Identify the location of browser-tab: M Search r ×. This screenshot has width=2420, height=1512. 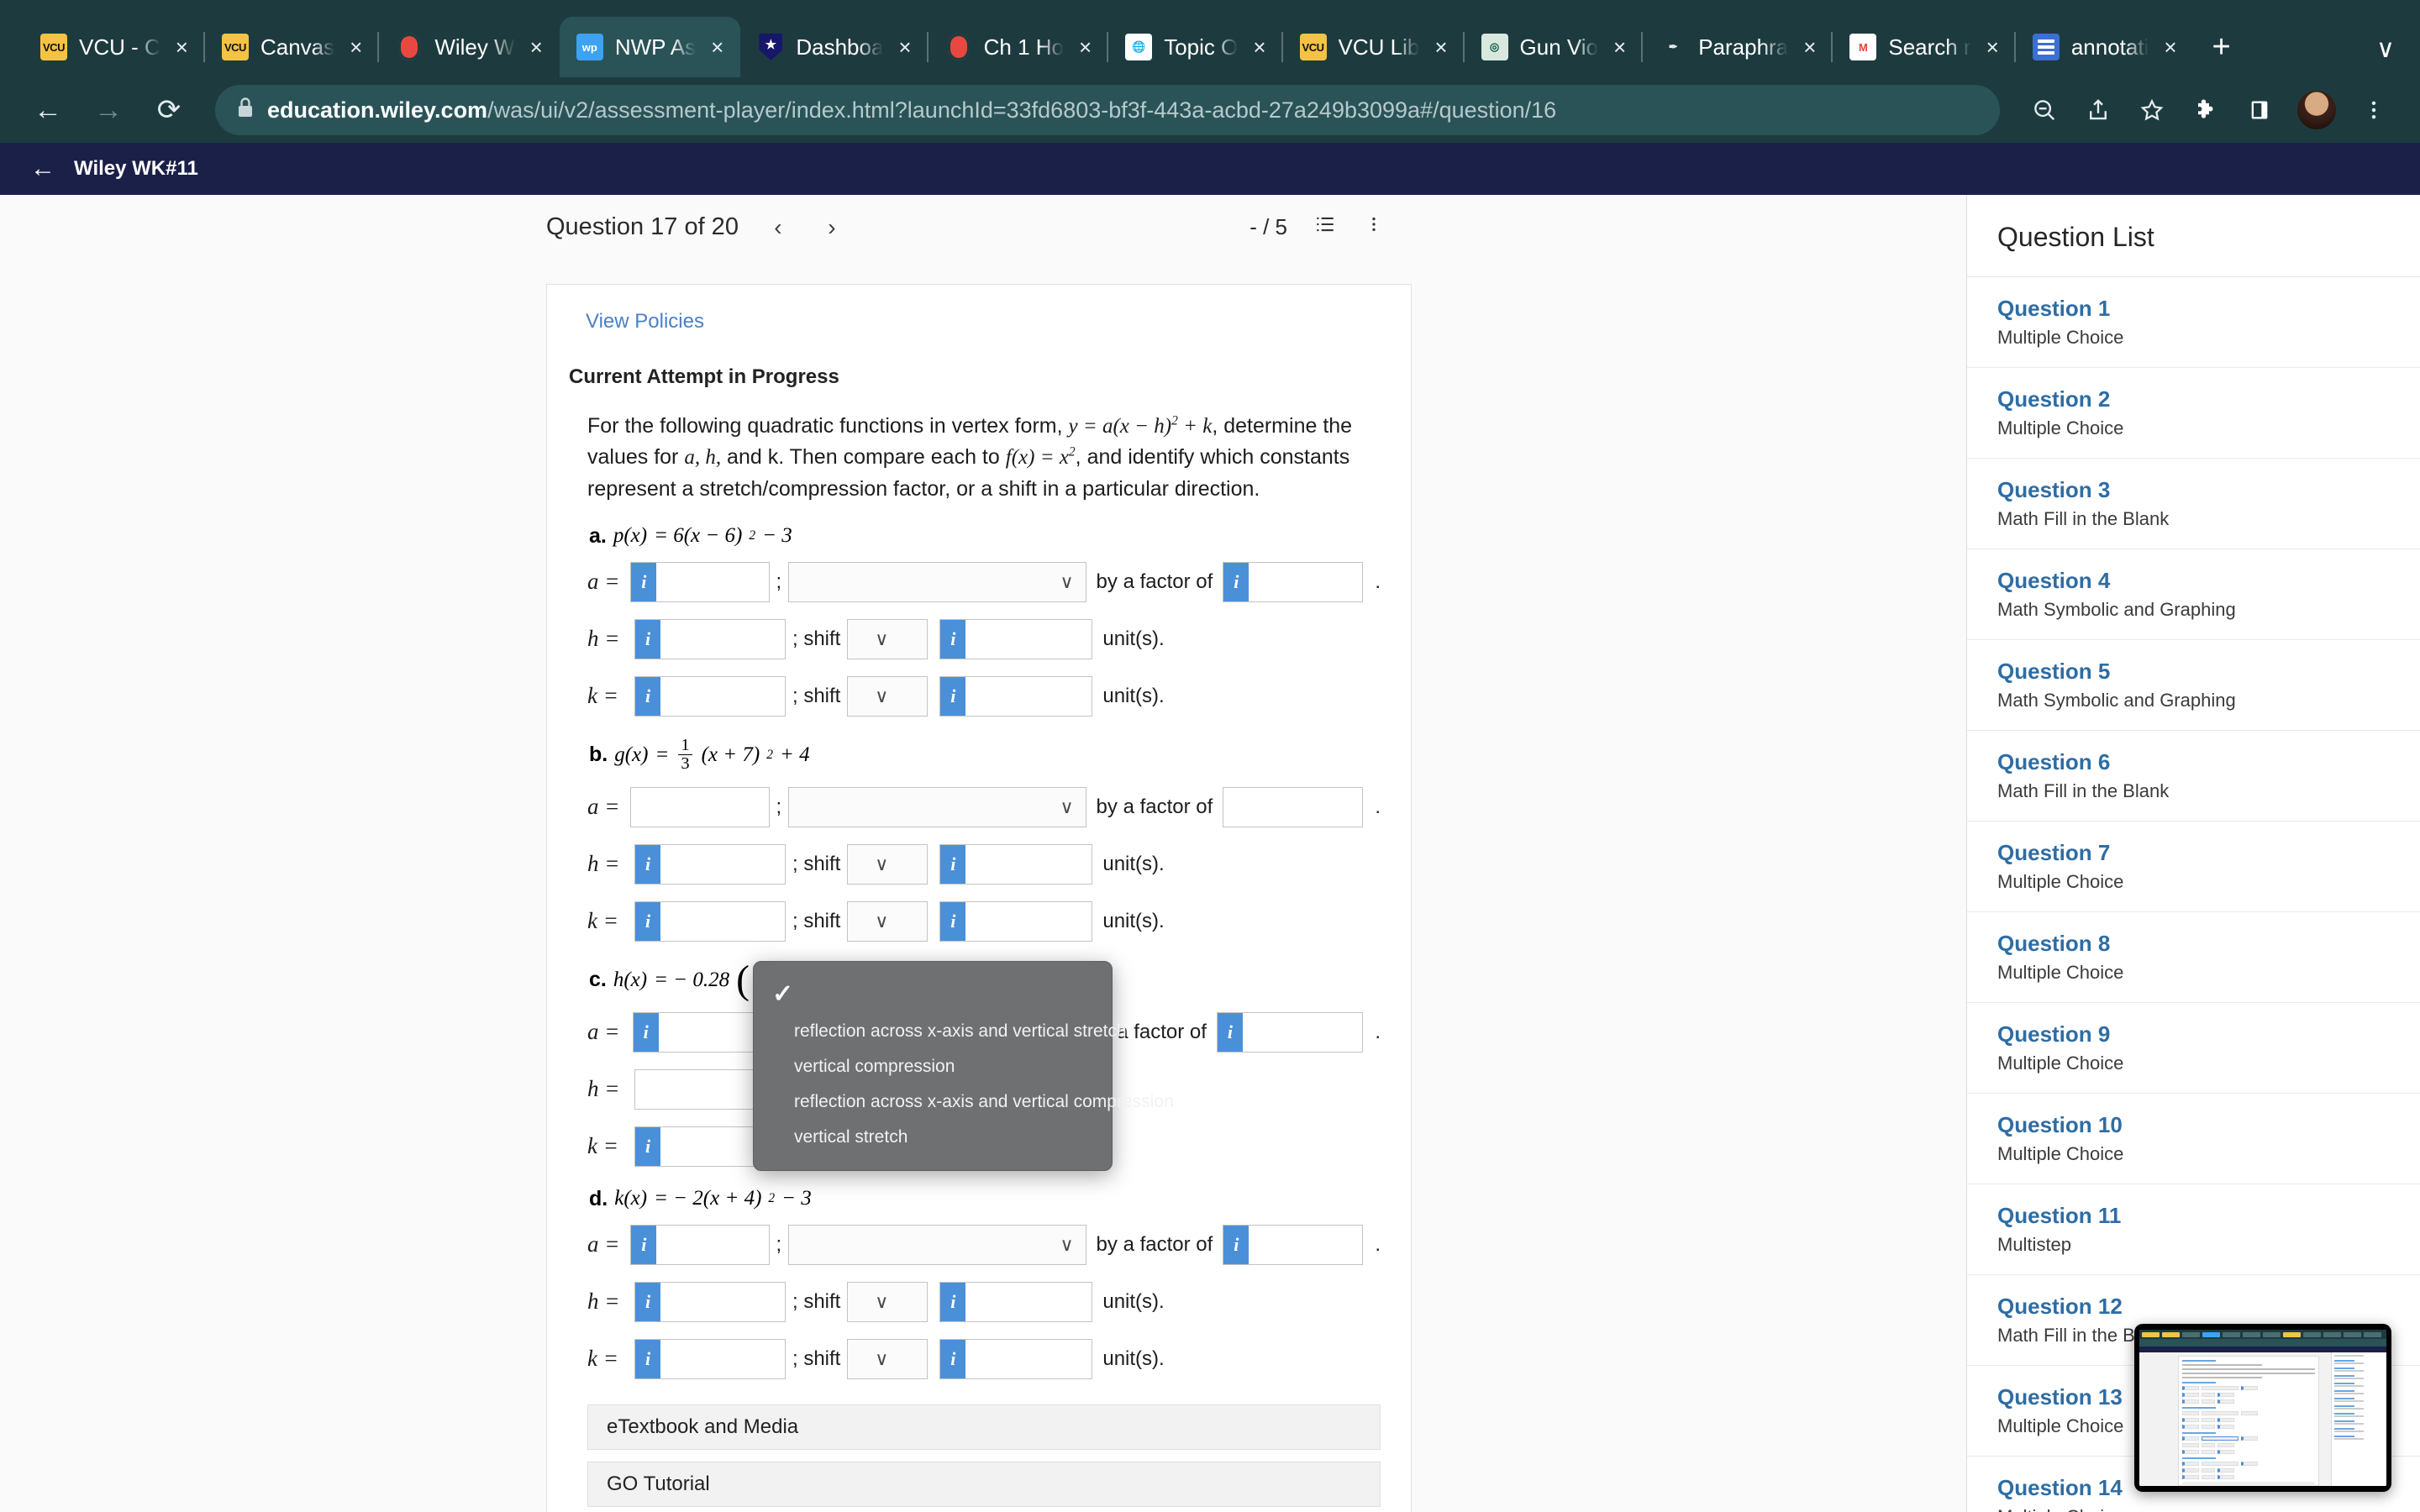
(1925, 47).